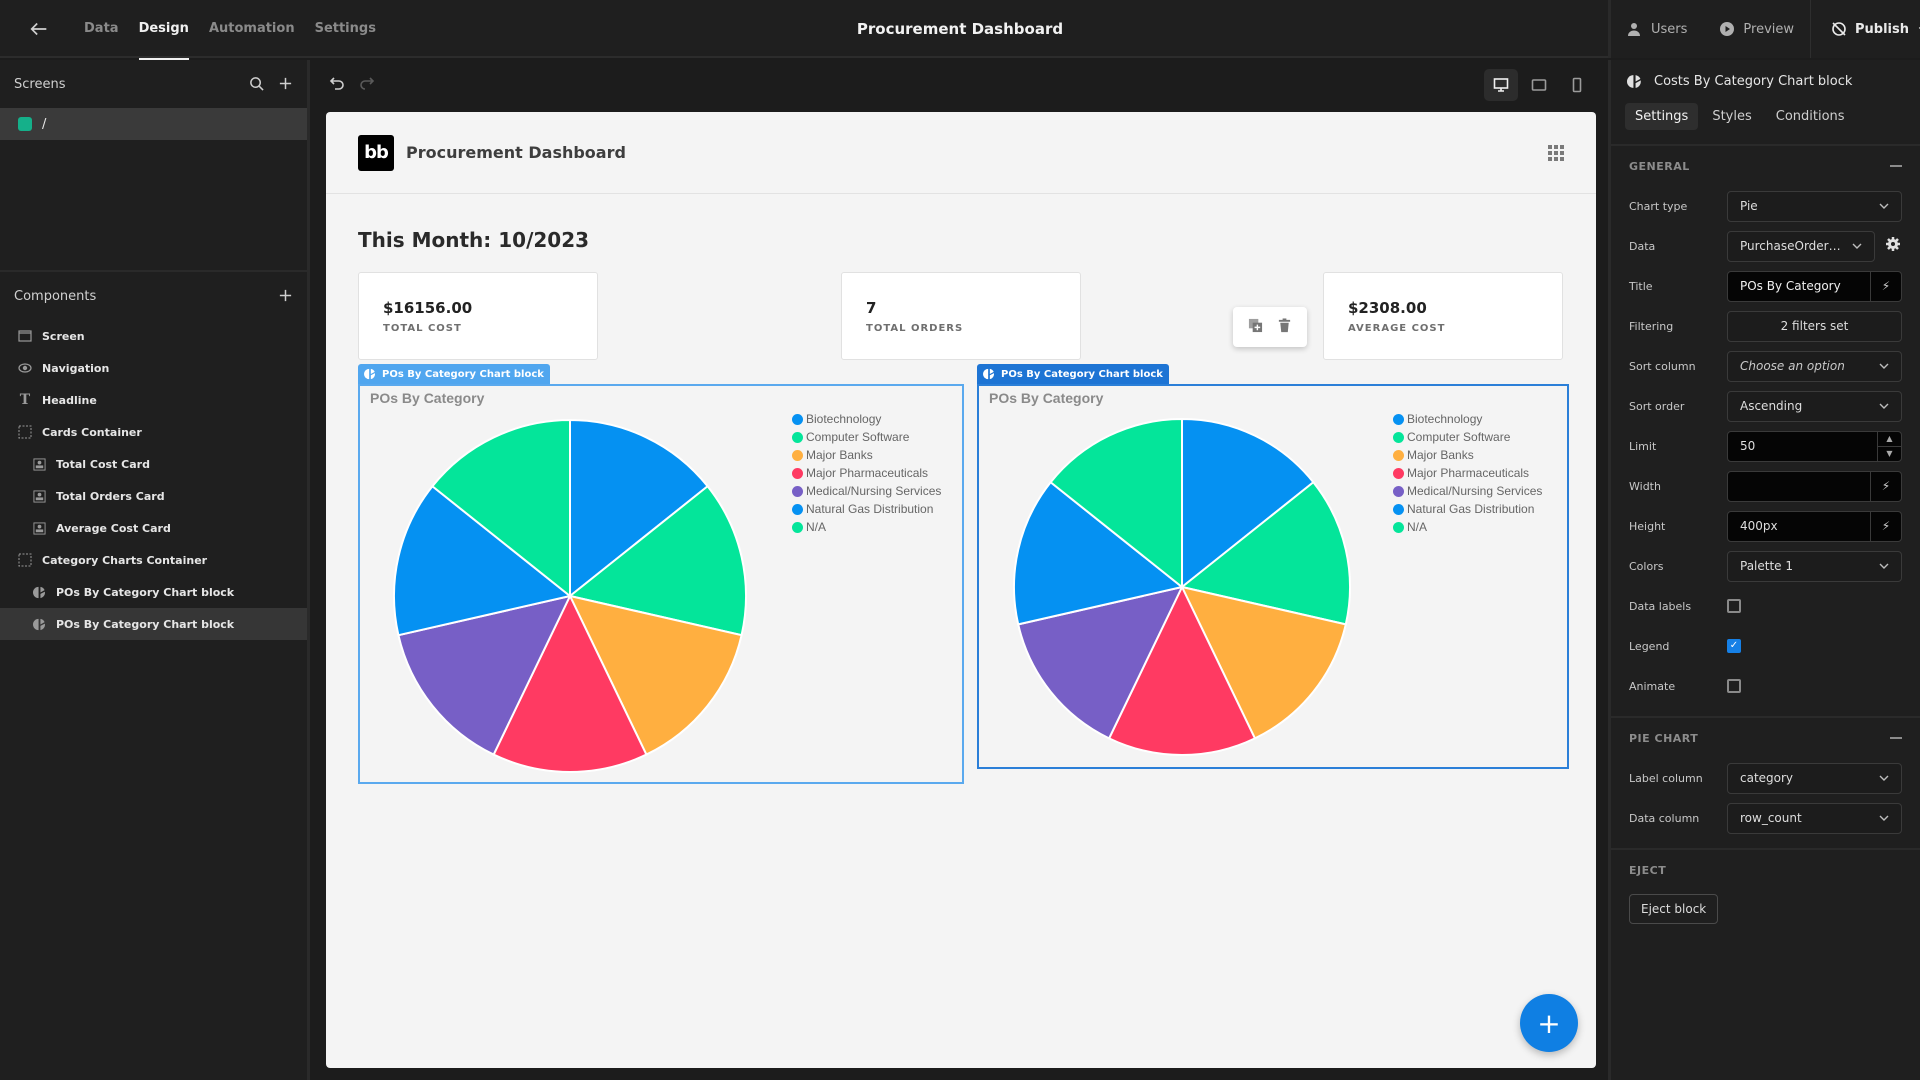  What do you see at coordinates (1814, 526) in the screenshot?
I see `height-input: 400px ⚡` at bounding box center [1814, 526].